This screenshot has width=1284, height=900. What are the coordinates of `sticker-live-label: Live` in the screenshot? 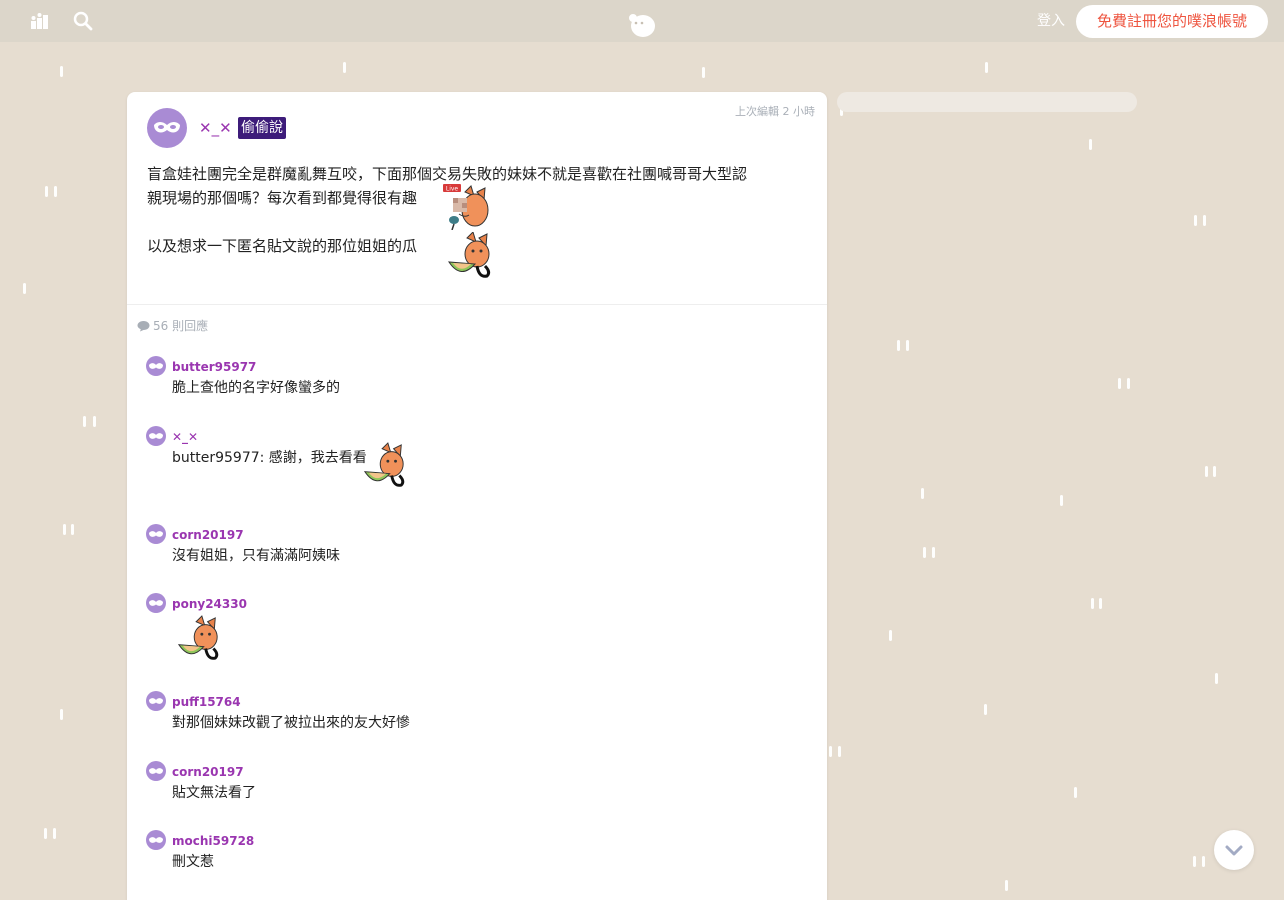 It's located at (452, 189).